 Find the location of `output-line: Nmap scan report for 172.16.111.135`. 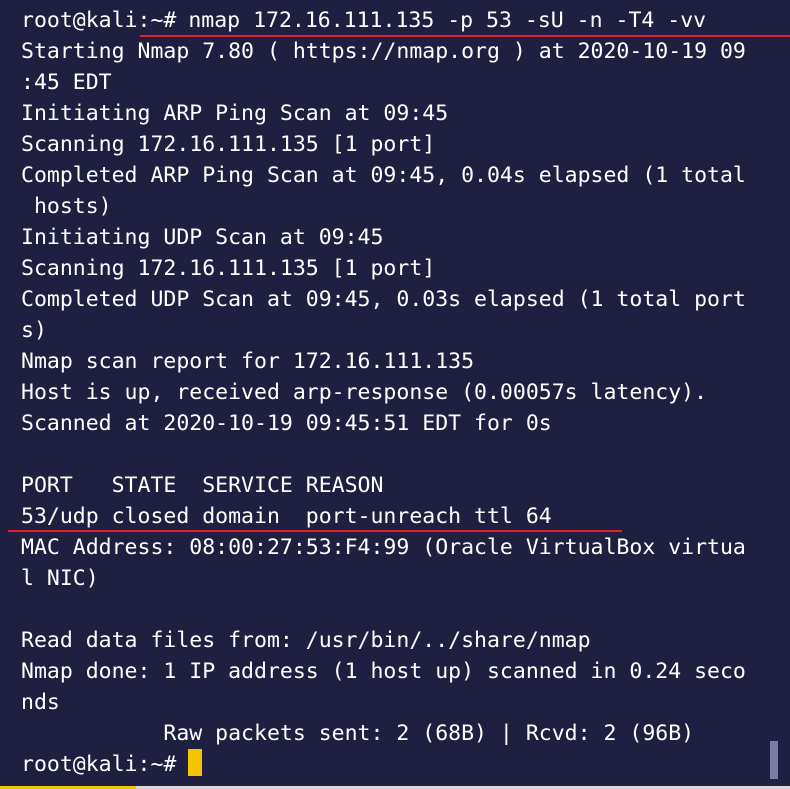

output-line: Nmap scan report for 172.16.111.135 is located at coordinates (248, 361).